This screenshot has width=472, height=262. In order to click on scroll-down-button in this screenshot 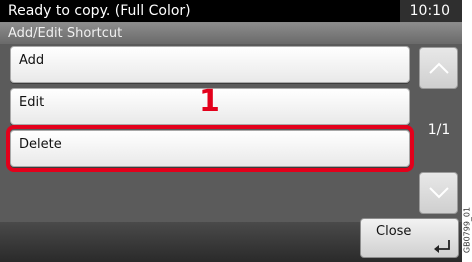, I will do `click(438, 193)`.